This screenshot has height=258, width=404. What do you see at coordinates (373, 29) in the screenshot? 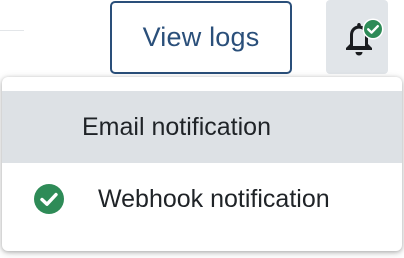
I see `check-badge-icon` at bounding box center [373, 29].